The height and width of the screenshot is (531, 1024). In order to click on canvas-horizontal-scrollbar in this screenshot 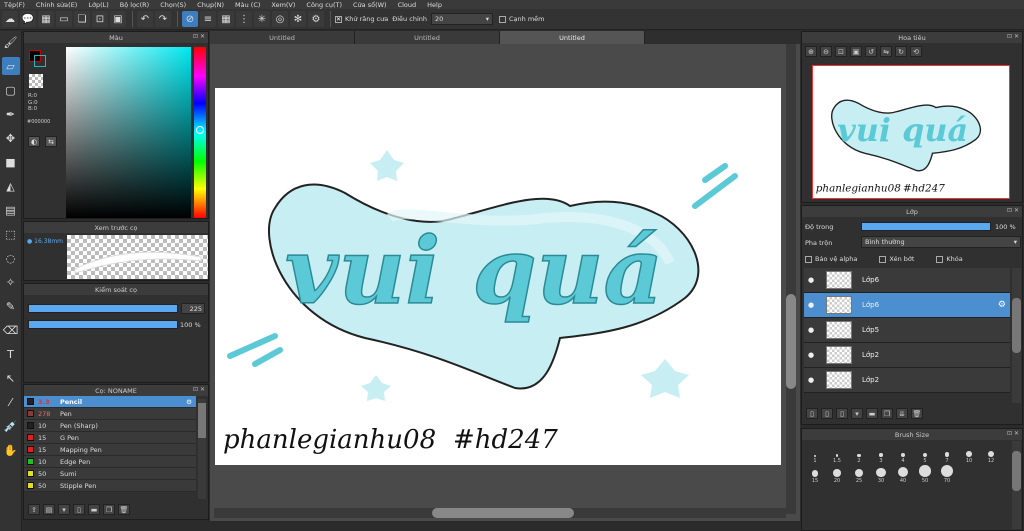, I will do `click(500, 513)`.